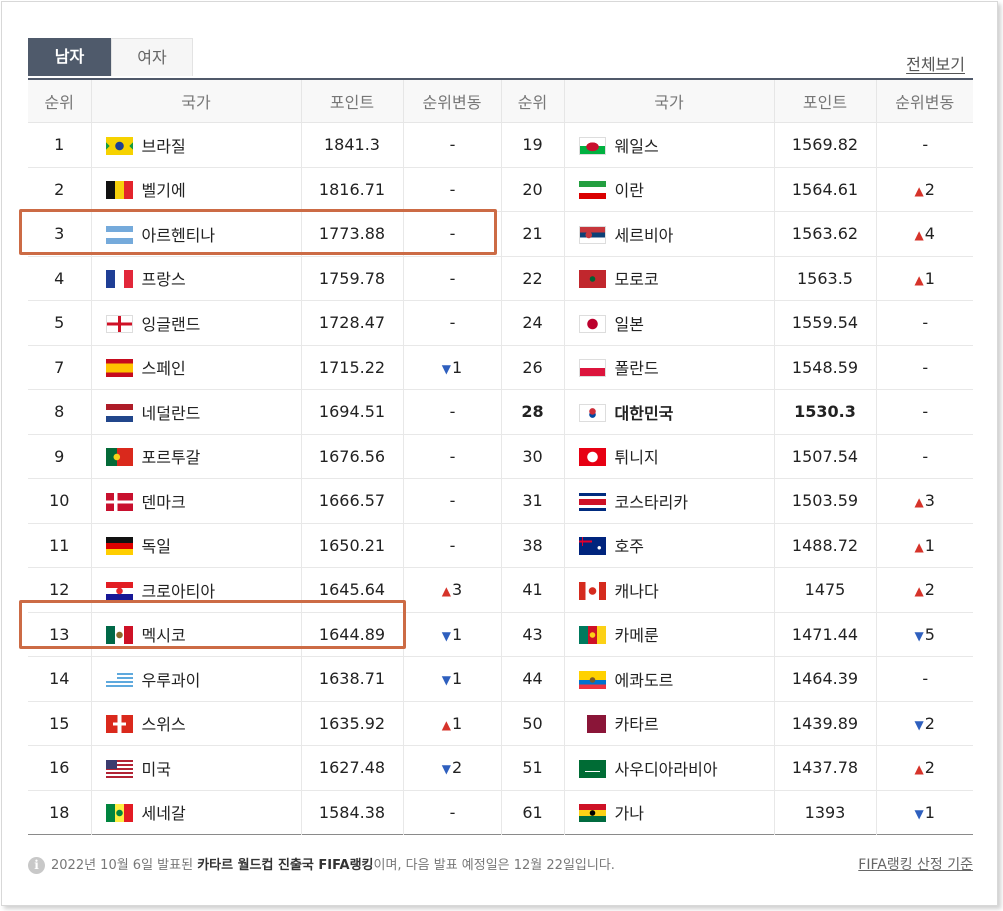  What do you see at coordinates (669, 679) in the screenshot?
I see `country-cell: 에콰도르` at bounding box center [669, 679].